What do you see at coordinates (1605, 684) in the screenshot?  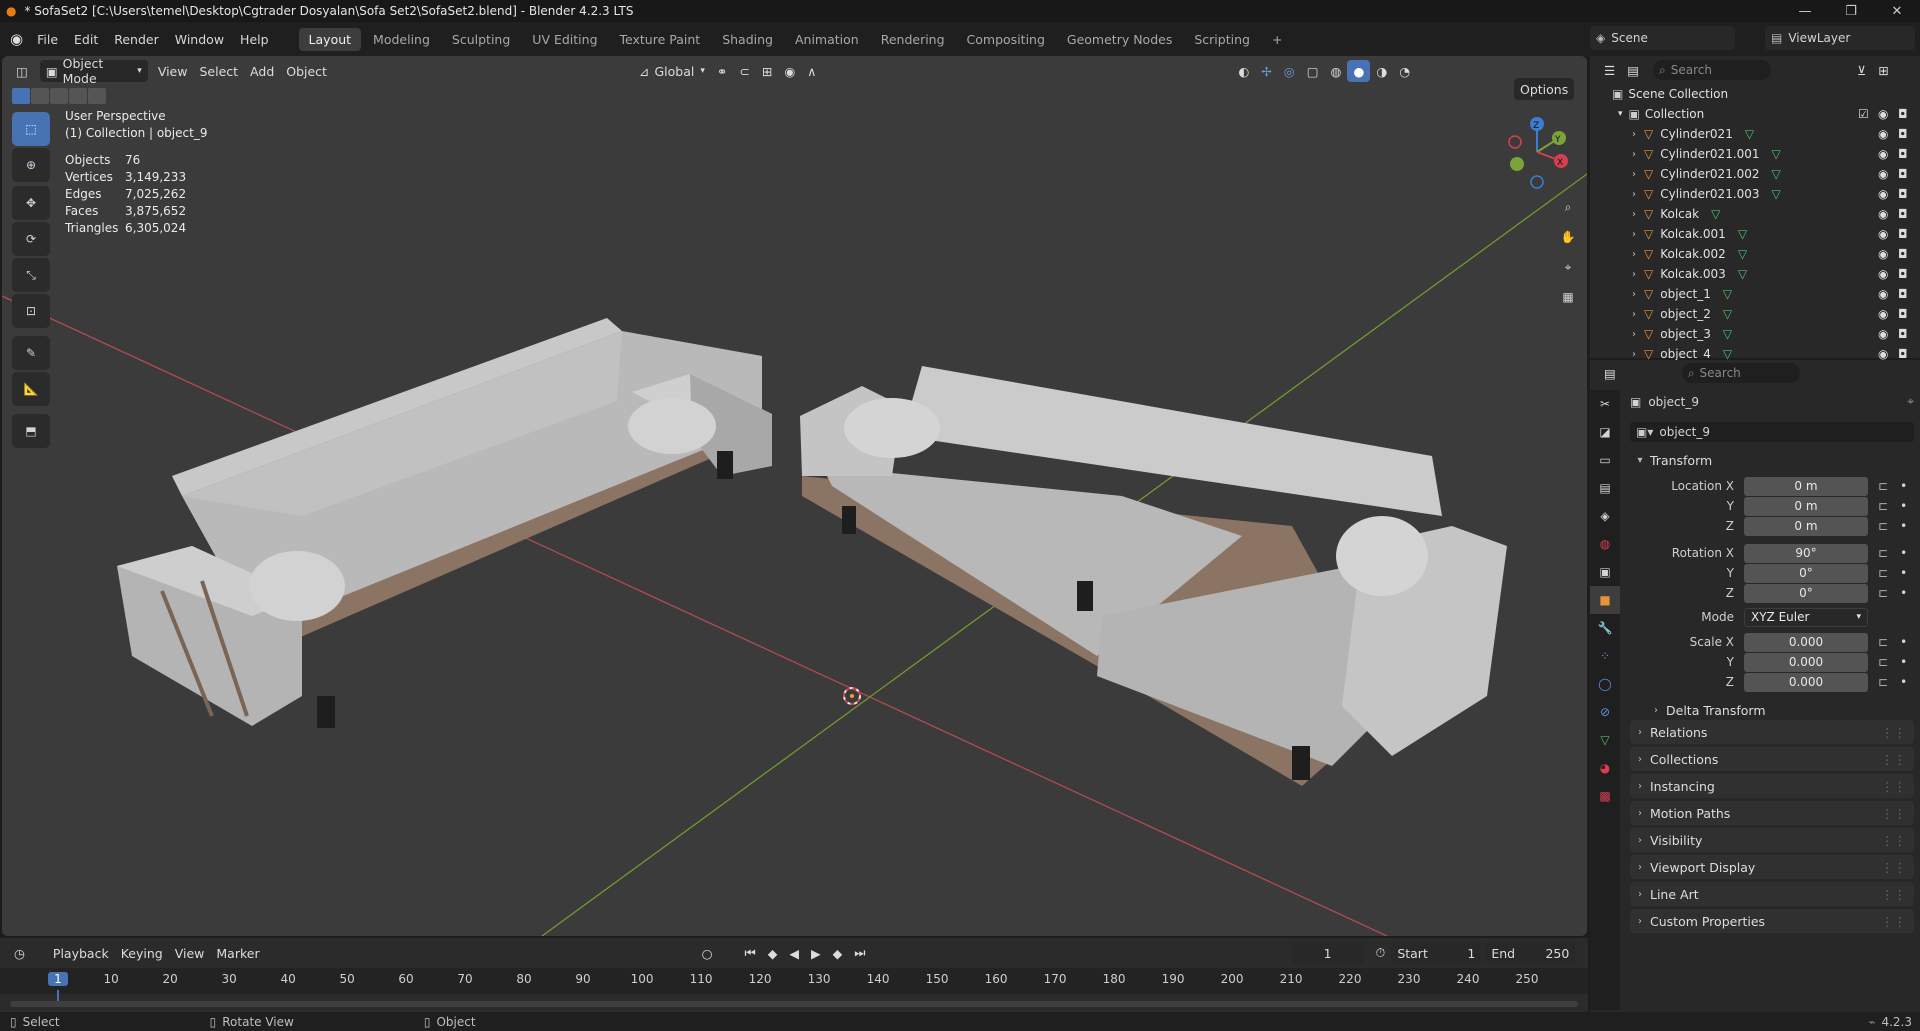 I see `physics-tab-icon: ◯` at bounding box center [1605, 684].